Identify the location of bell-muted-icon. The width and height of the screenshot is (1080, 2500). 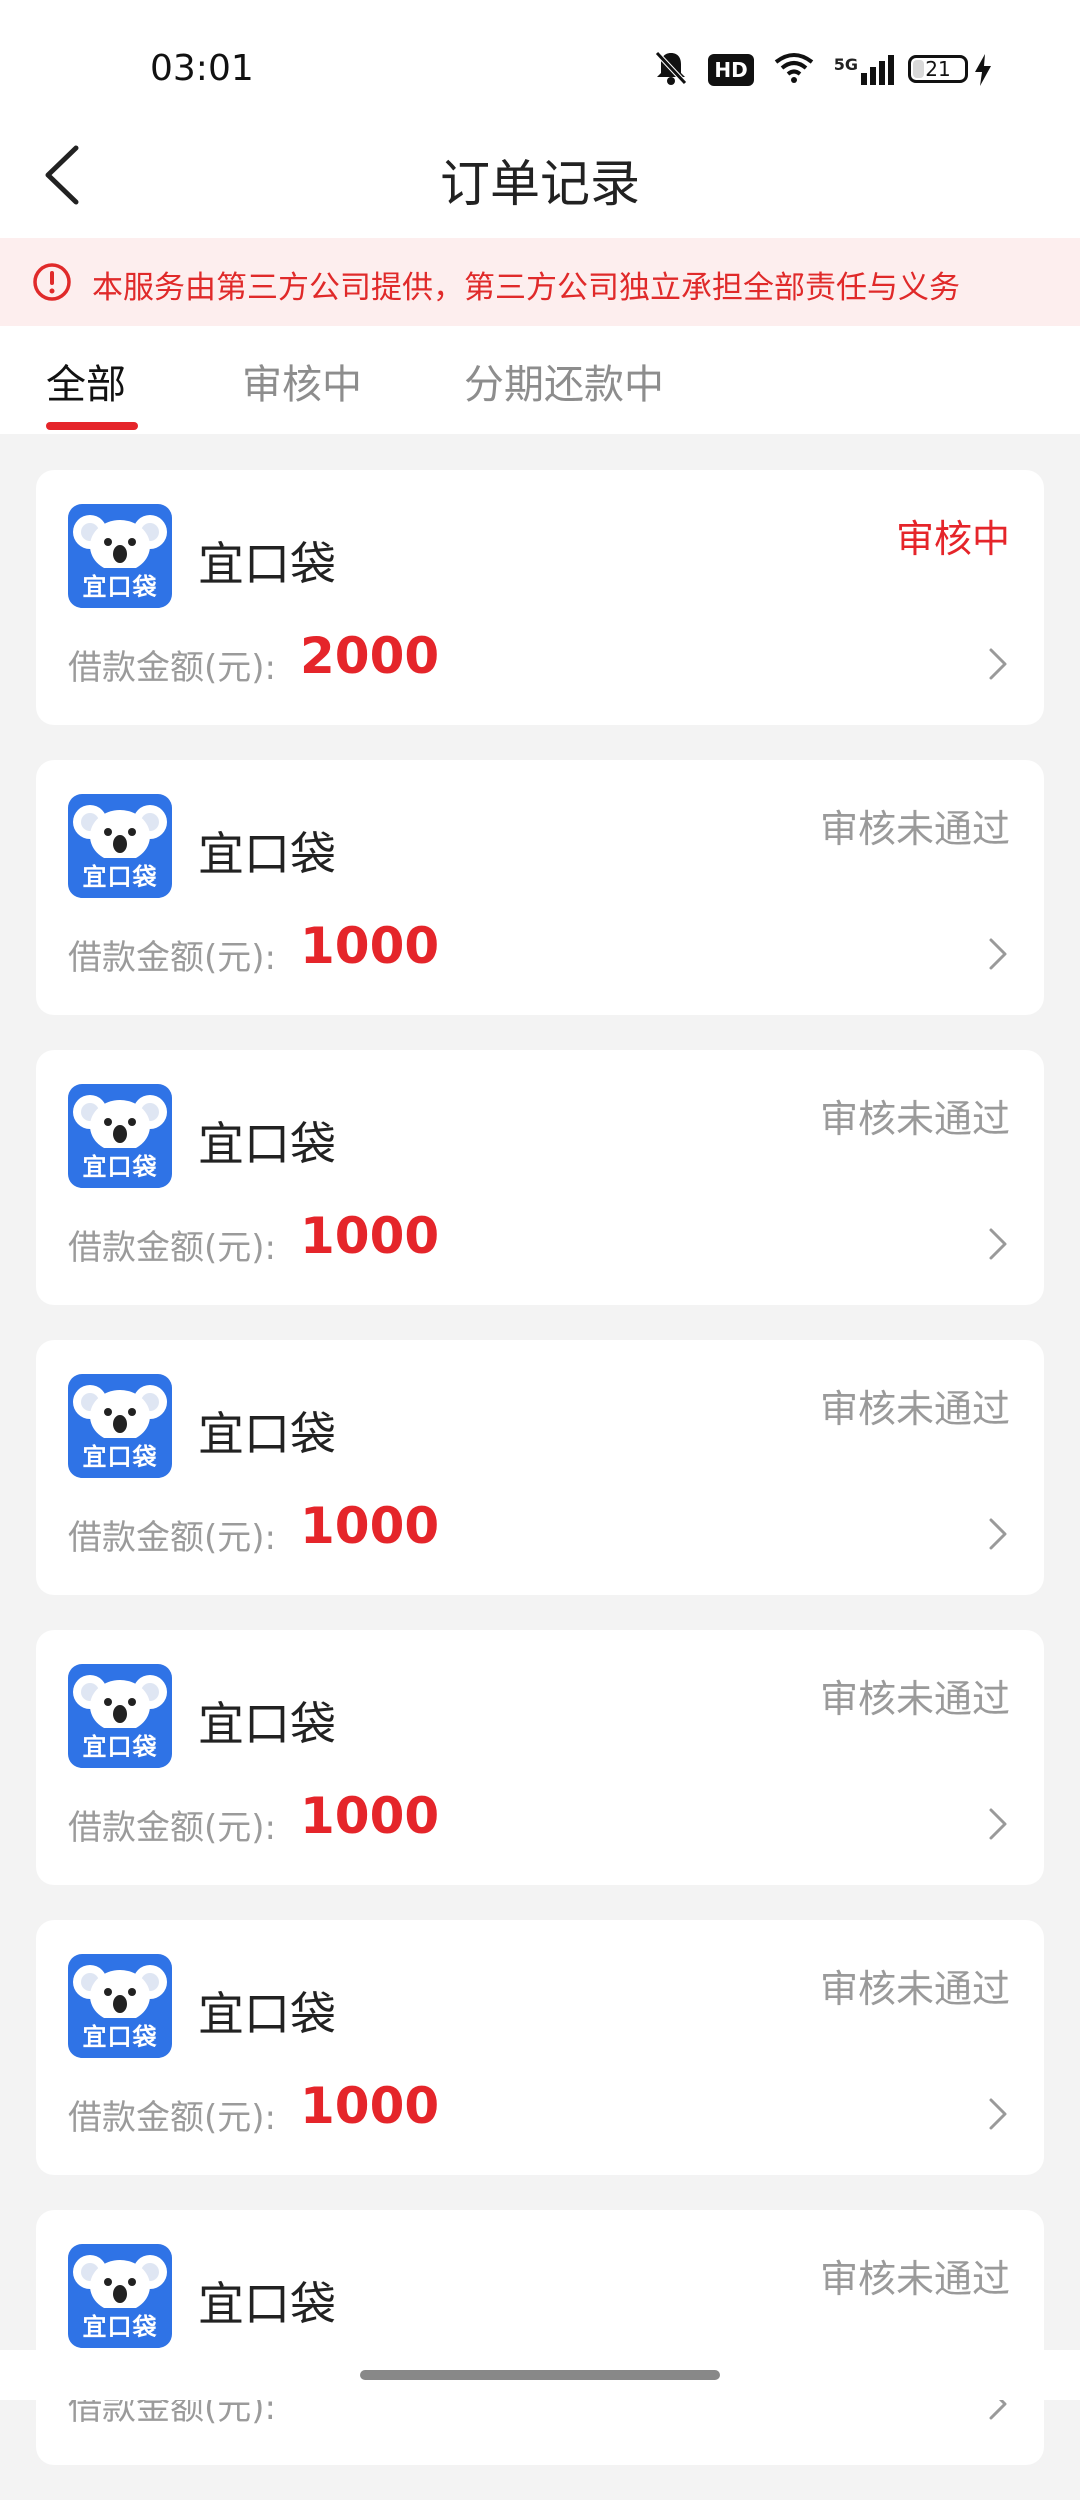
(671, 70).